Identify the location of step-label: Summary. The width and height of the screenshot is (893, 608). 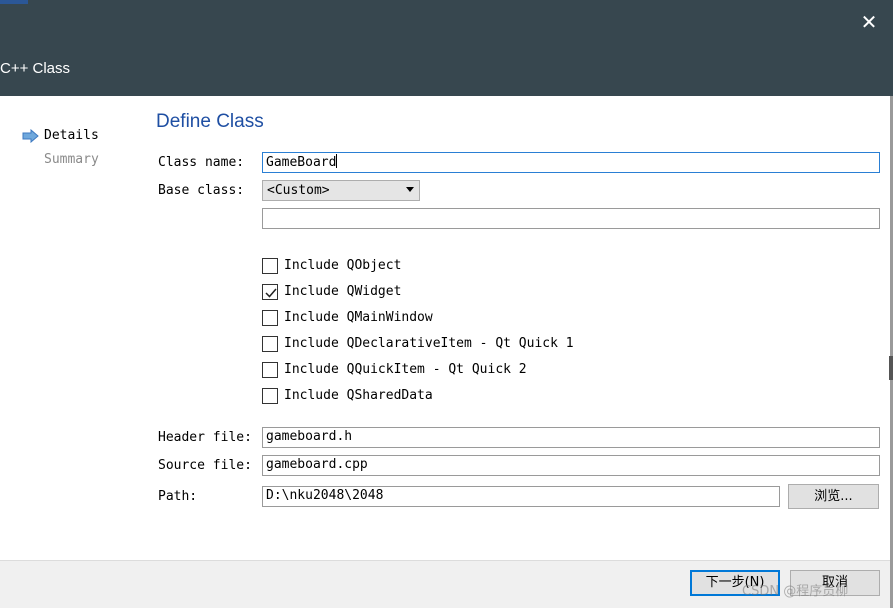
(71, 159).